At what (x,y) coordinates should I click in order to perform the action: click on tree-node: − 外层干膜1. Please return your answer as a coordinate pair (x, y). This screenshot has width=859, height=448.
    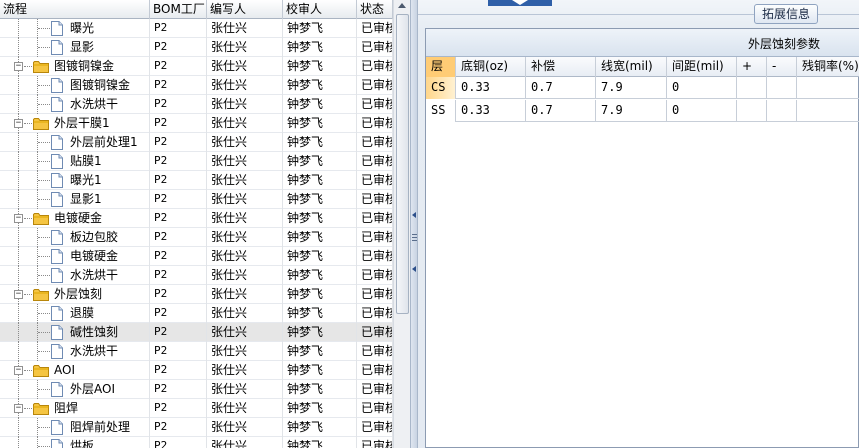
    Looking at the image, I should click on (75, 123).